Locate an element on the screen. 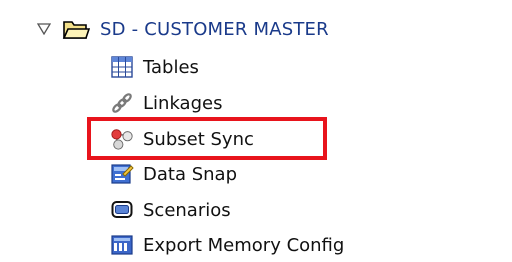 This screenshot has width=512, height=262. tree-item-tables: Tables is located at coordinates (154, 67).